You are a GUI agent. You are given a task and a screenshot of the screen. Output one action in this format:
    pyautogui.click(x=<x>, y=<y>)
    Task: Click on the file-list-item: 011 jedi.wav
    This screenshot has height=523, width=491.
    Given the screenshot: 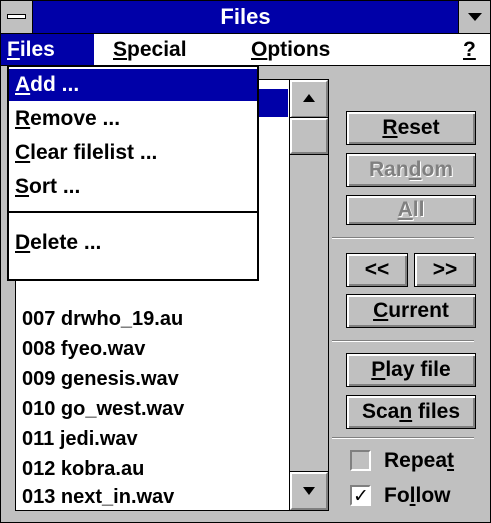 What is the action you would take?
    pyautogui.click(x=80, y=439)
    